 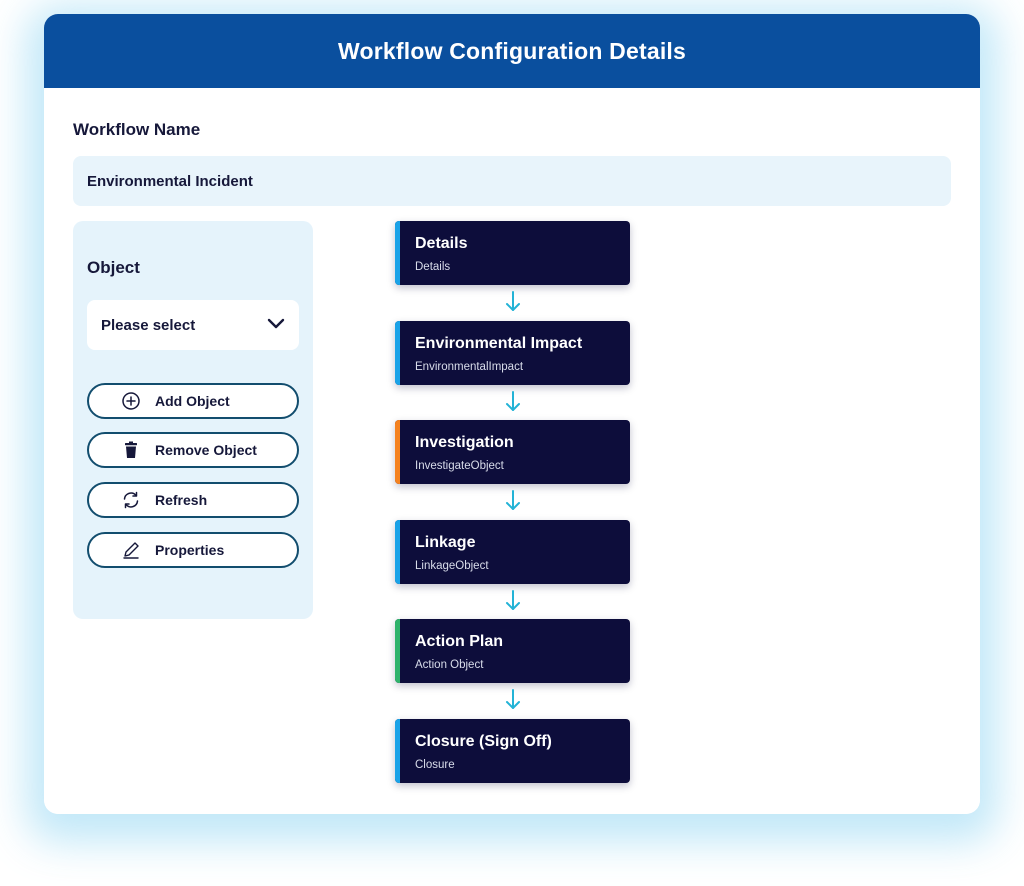 What do you see at coordinates (452, 566) in the screenshot?
I see `step-object-name: LinkageObject` at bounding box center [452, 566].